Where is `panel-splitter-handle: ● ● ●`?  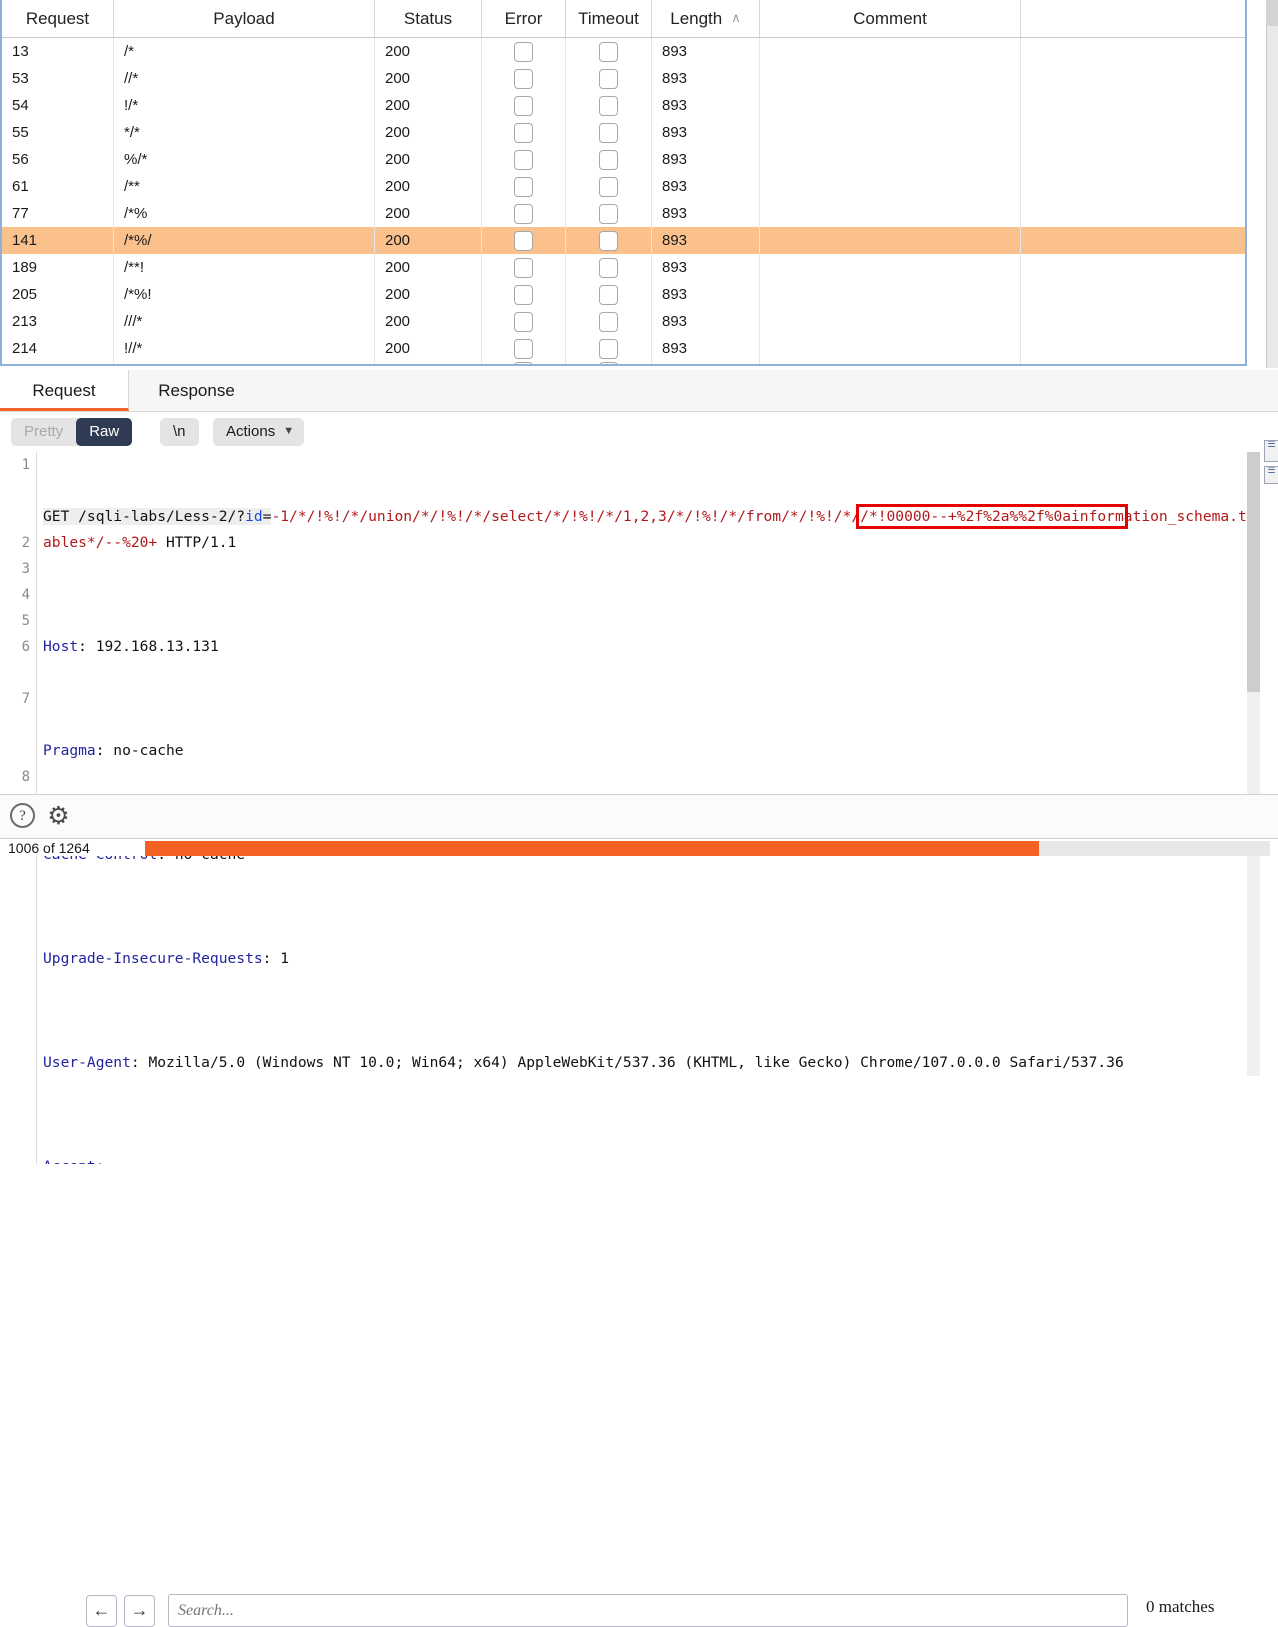
panel-splitter-handle: ● ● ● is located at coordinates (623, 367).